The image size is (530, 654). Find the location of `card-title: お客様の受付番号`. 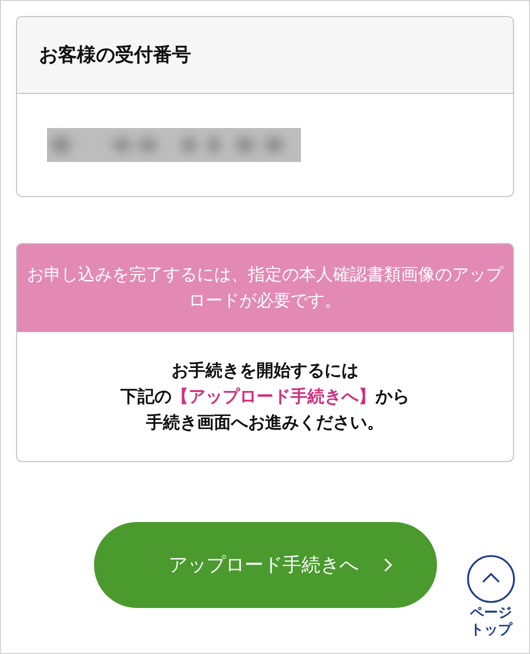

card-title: お客様の受付番号 is located at coordinates (115, 55).